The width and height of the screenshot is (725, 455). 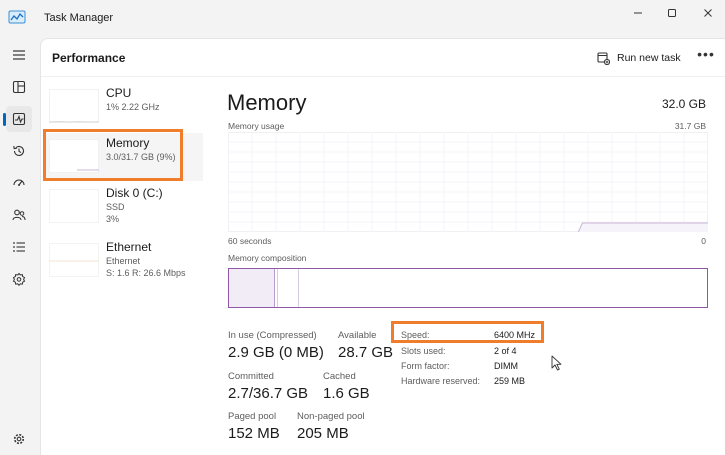 I want to click on cpu-thumbnail-graph, so click(x=74, y=106).